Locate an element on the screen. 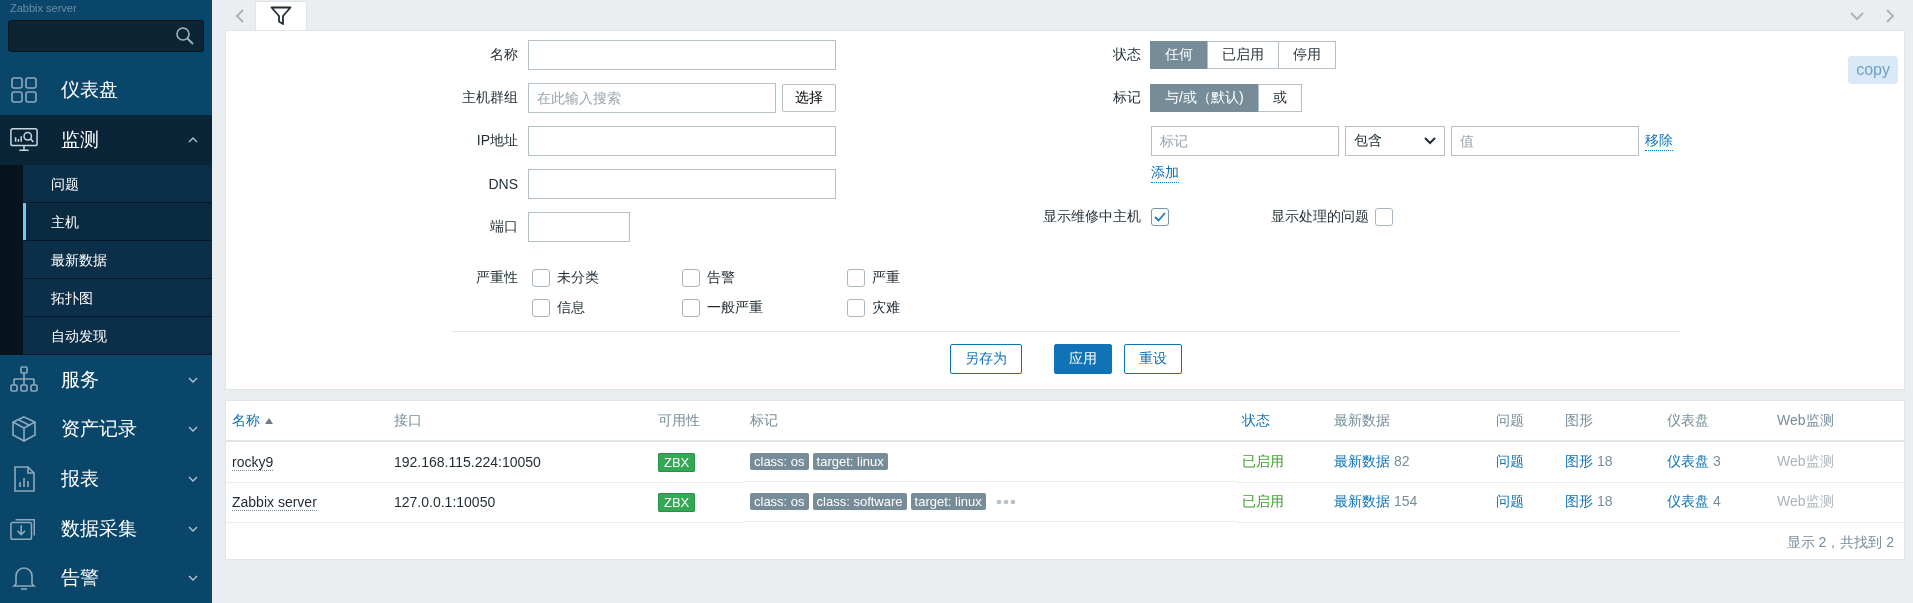 Image resolution: width=1913 pixels, height=603 pixels. checkbox-label: 一般严重 is located at coordinates (735, 308).